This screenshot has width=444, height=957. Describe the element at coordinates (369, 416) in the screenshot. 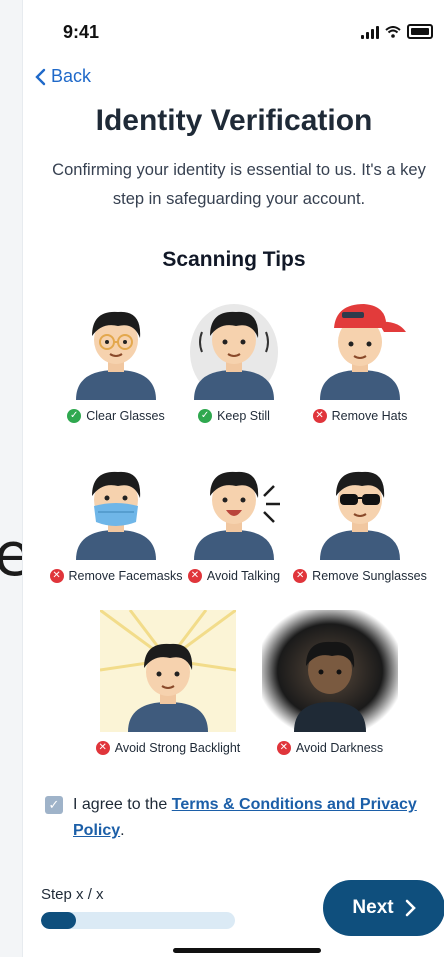

I see `tip-label: Remove Hats` at that location.